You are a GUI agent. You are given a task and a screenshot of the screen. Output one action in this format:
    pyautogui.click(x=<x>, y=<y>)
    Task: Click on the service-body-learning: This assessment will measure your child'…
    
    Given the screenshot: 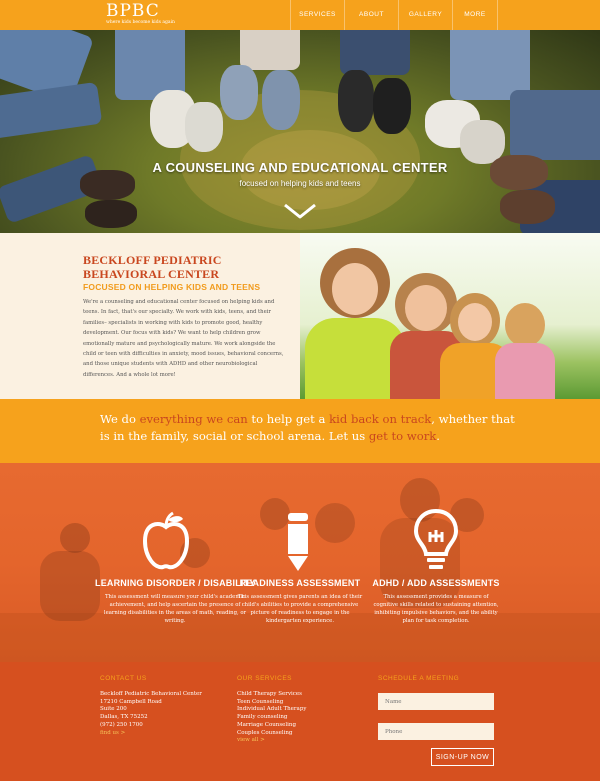 What is the action you would take?
    pyautogui.click(x=175, y=609)
    